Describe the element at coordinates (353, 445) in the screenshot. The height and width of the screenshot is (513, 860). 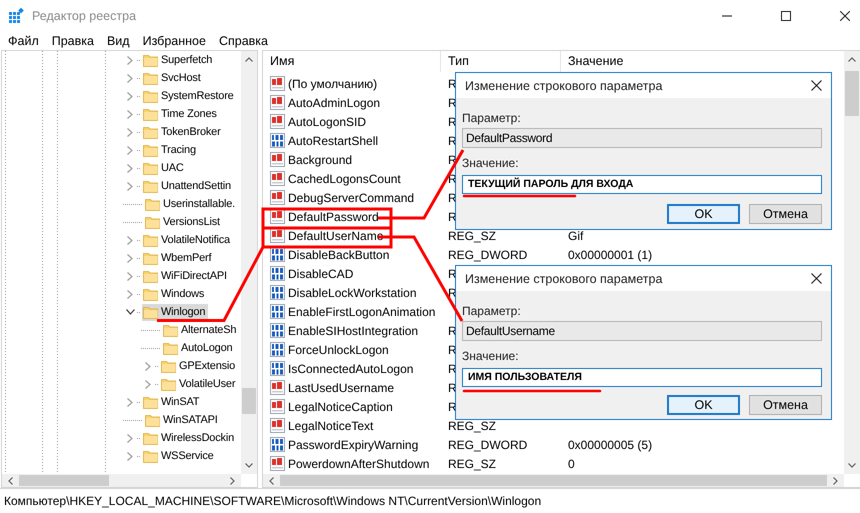
I see `value-name: PasswordExpiryWarning` at that location.